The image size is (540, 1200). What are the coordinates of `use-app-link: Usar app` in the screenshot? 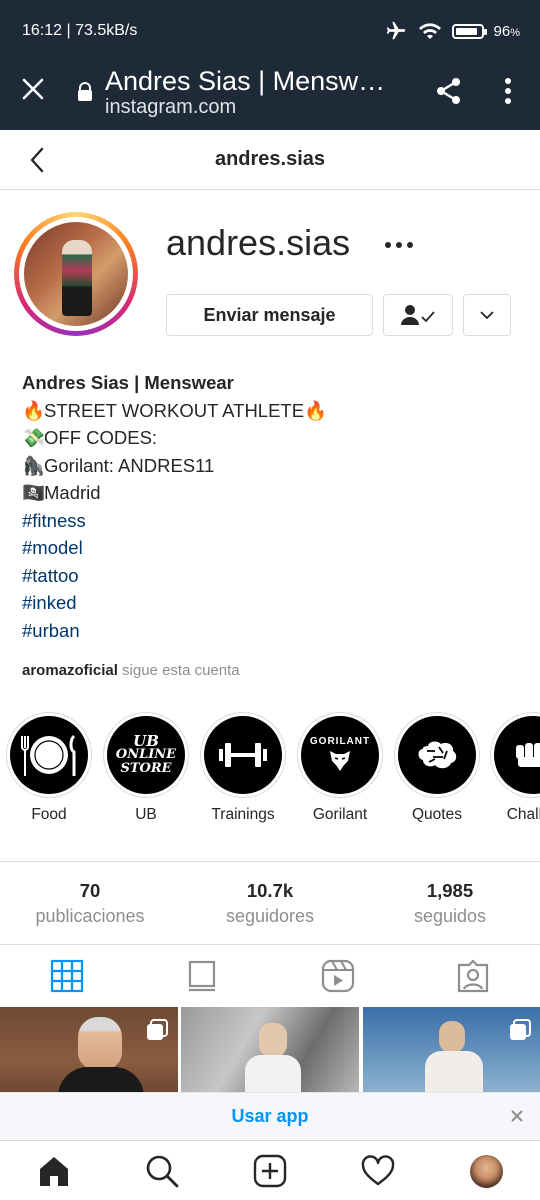 It's located at (270, 1116).